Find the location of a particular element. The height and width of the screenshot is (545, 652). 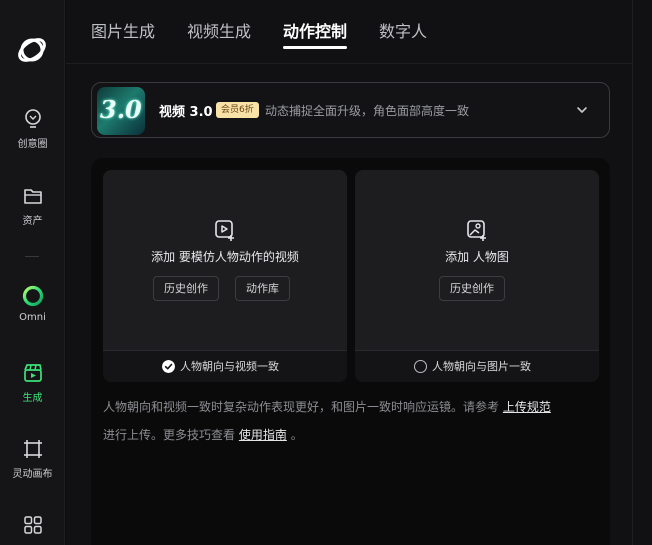

bulb-icon is located at coordinates (32, 118).